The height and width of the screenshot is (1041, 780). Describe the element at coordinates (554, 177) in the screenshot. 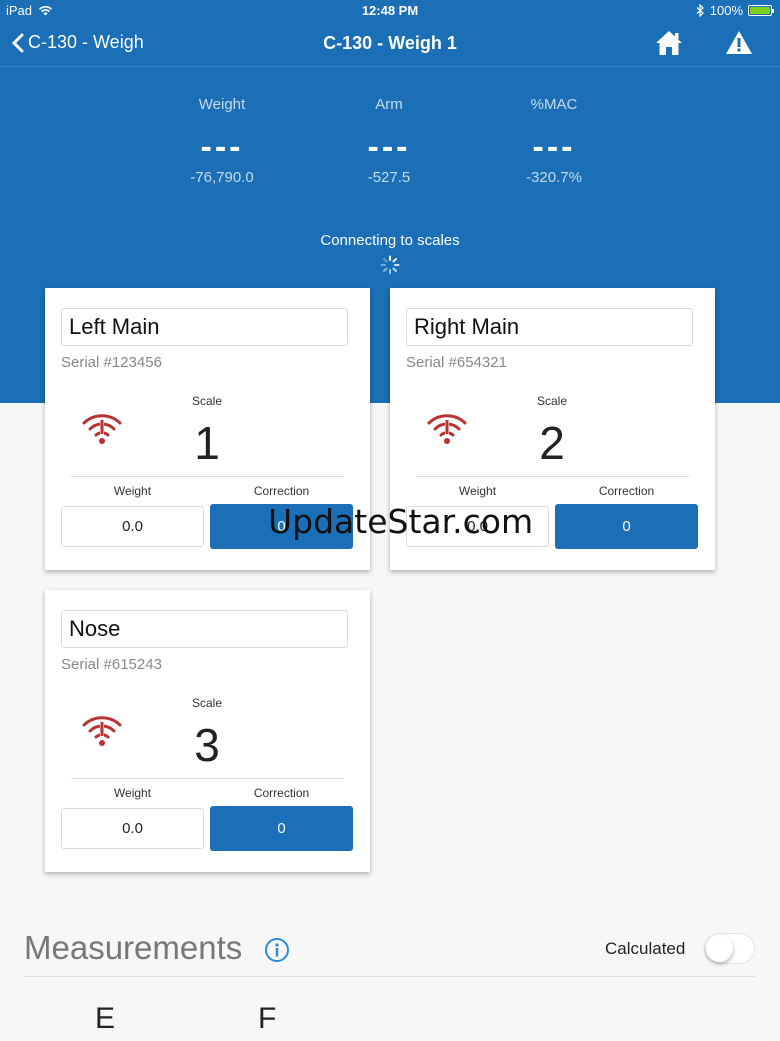

I see `metric-sub-value: -320.7%` at that location.